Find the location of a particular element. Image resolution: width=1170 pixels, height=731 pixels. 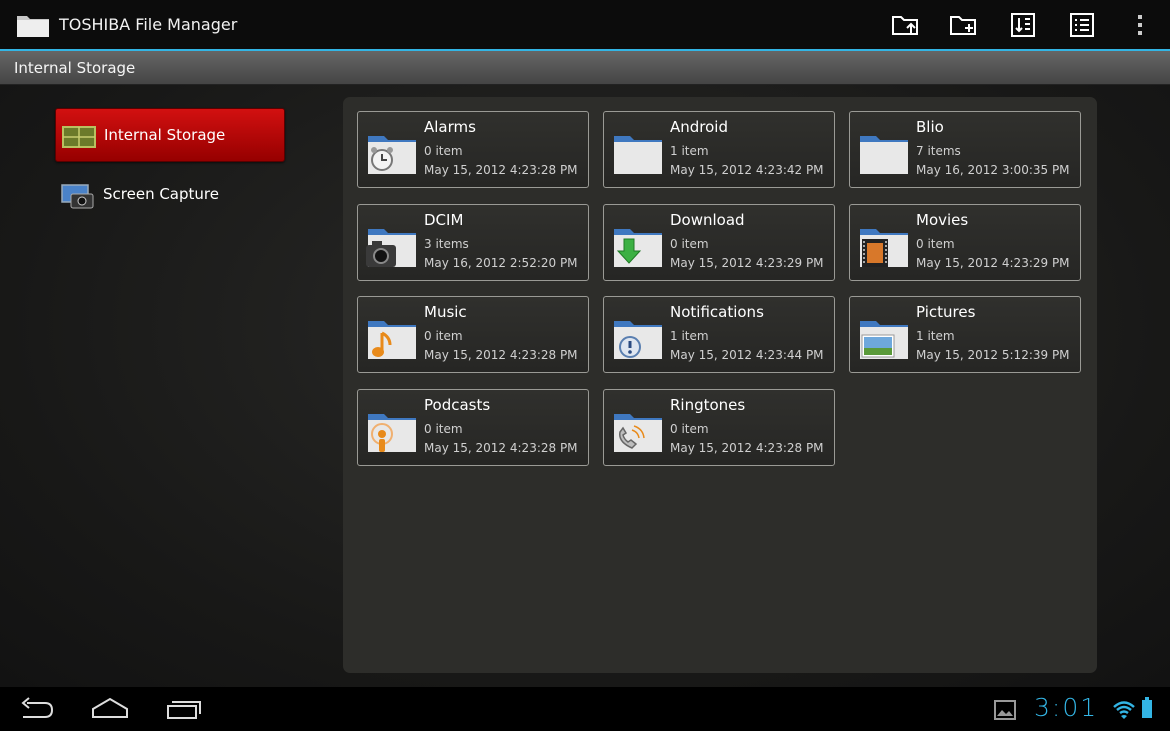

folder-date: May 16, 2012 3:00:35 PM is located at coordinates (993, 170).